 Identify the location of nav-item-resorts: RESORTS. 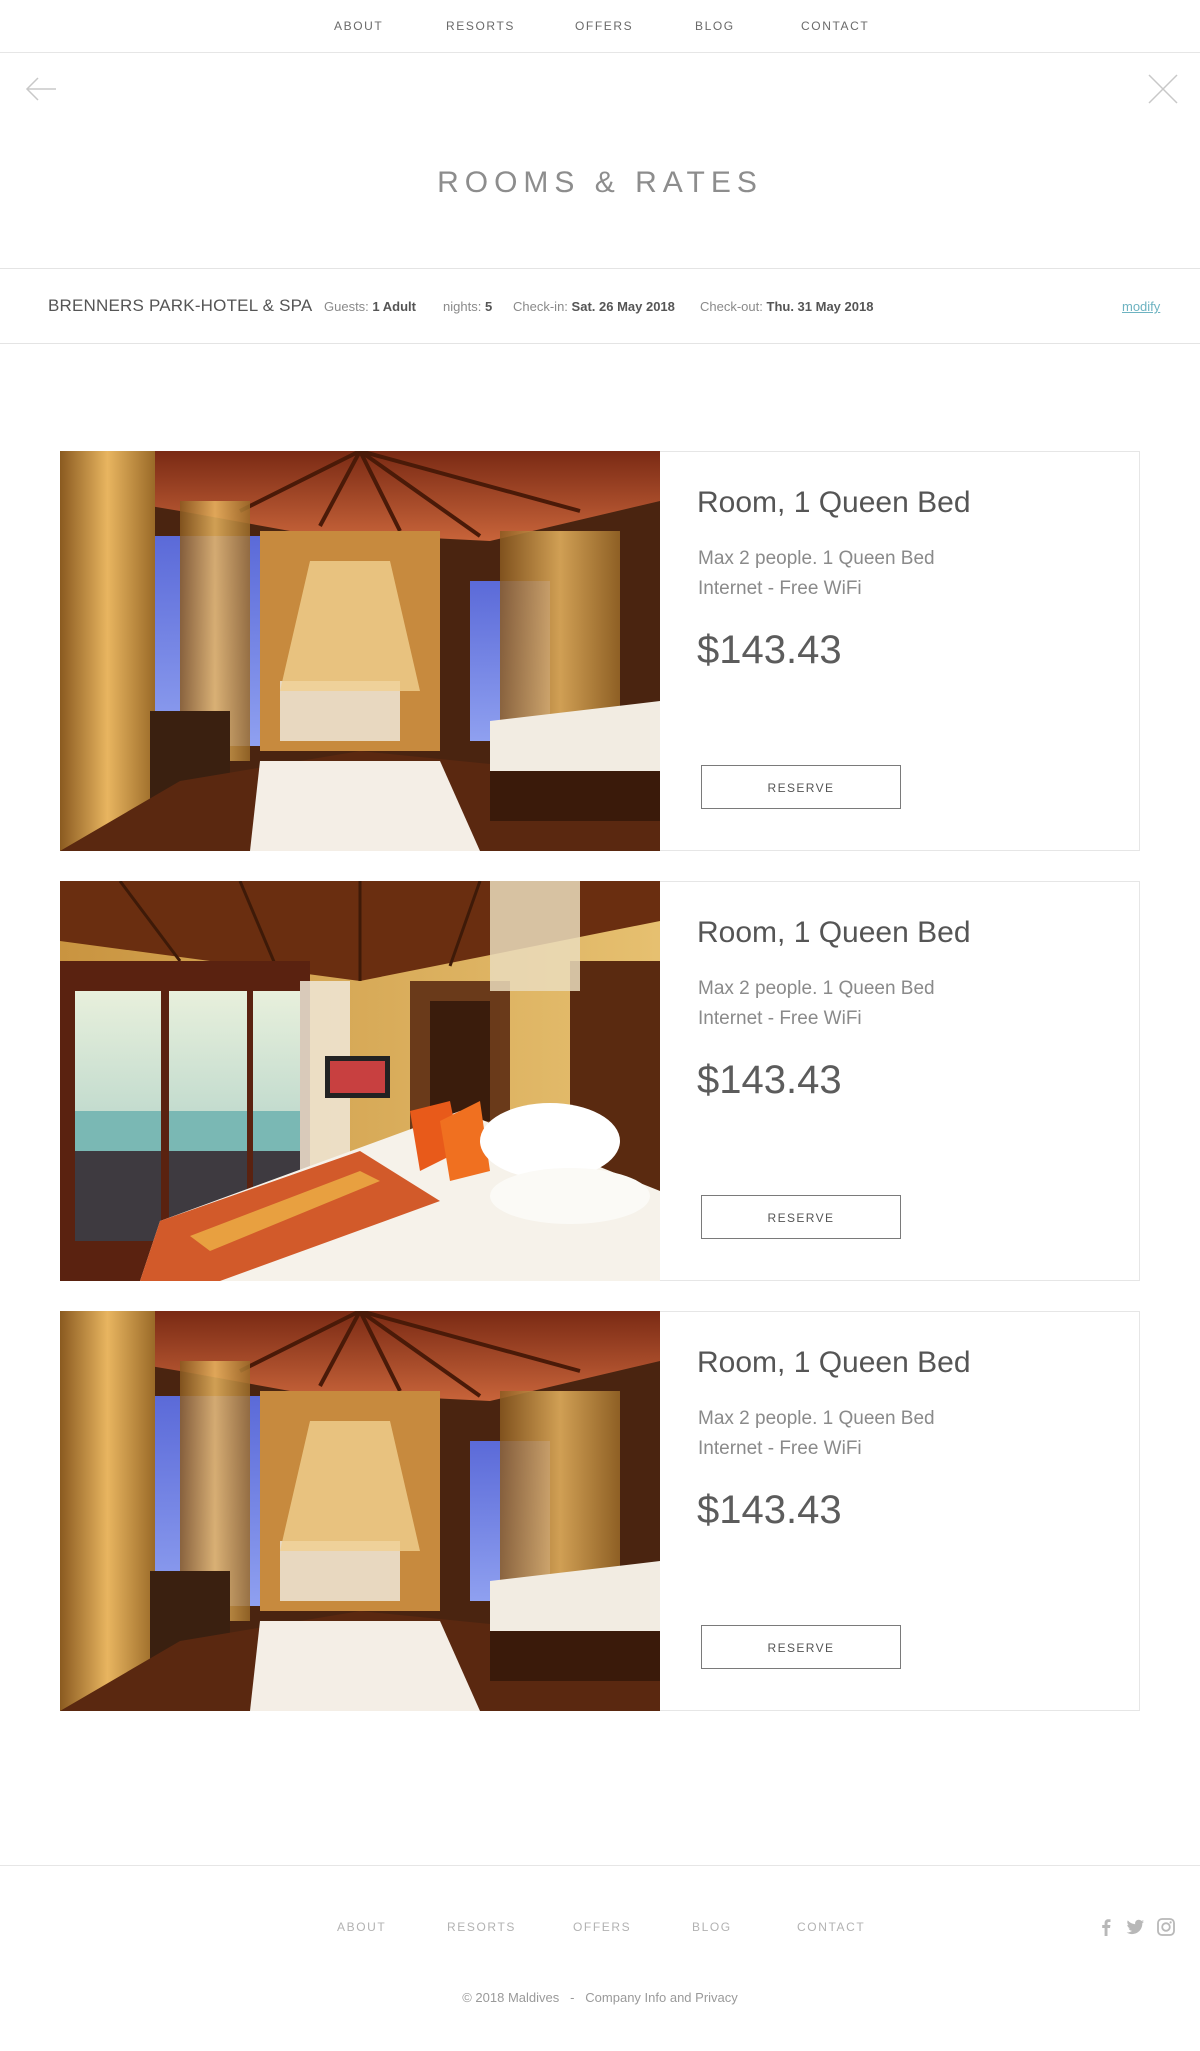
(480, 26).